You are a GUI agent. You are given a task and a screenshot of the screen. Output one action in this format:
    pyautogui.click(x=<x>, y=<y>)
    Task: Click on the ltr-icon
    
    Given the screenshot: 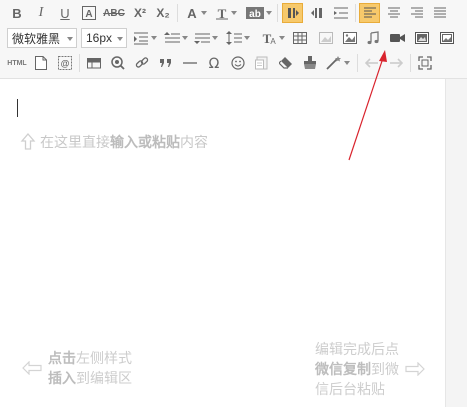 What is the action you would take?
    pyautogui.click(x=292, y=13)
    